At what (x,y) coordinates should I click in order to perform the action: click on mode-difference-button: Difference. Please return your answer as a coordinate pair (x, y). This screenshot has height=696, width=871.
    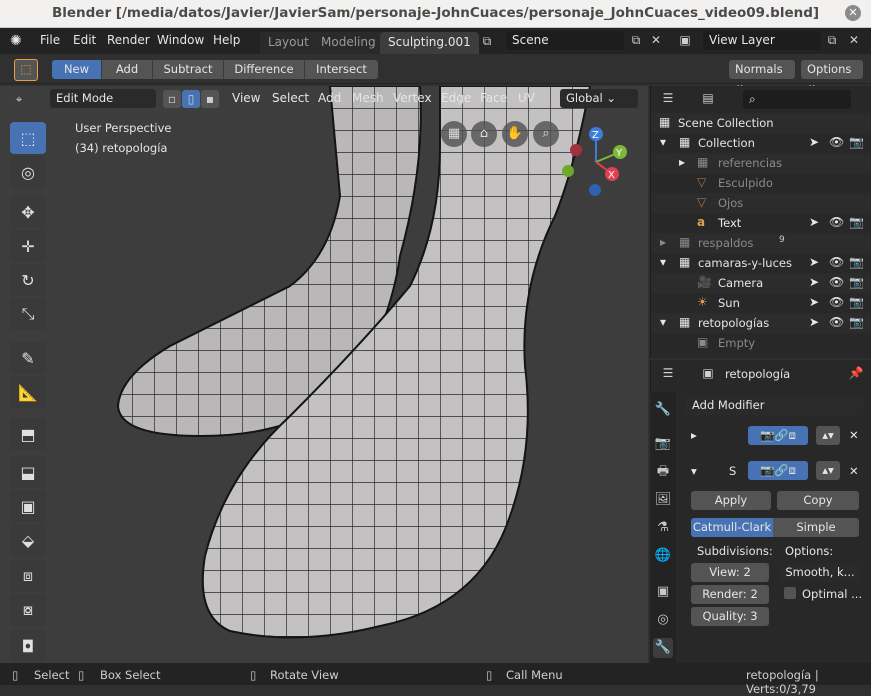
    Looking at the image, I should click on (264, 69).